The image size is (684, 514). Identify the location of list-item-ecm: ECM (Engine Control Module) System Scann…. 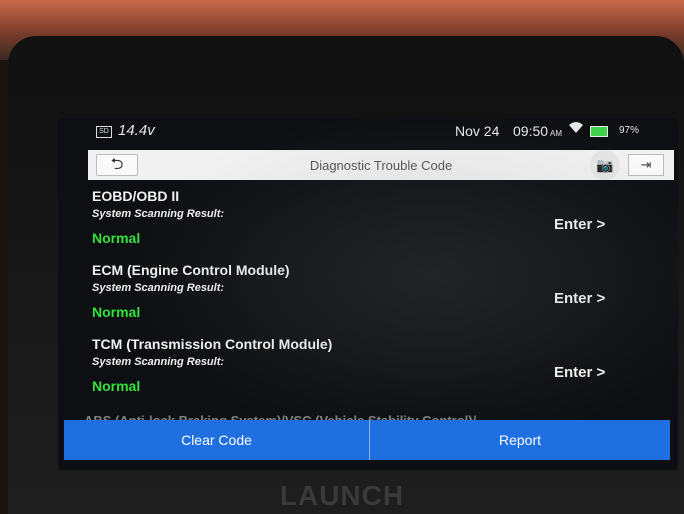
(368, 299).